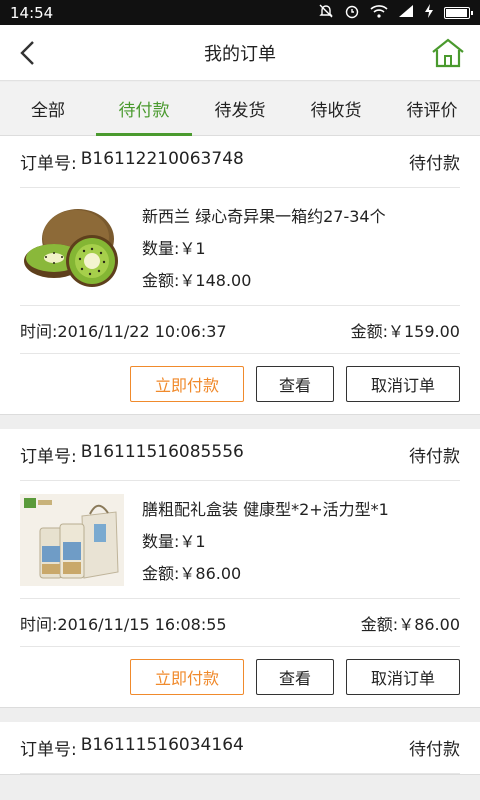 The image size is (480, 800). I want to click on product-info: 新西兰 绿心奇异果一箱约27-34个 数量:￥1 金额:￥148.00, so click(264, 247).